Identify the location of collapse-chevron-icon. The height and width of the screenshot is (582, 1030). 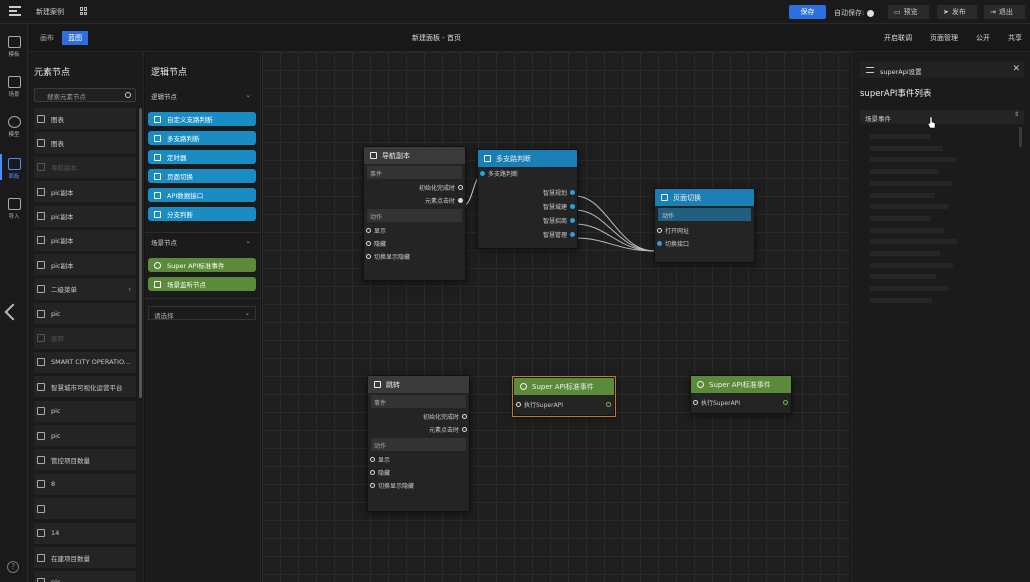
(13, 312).